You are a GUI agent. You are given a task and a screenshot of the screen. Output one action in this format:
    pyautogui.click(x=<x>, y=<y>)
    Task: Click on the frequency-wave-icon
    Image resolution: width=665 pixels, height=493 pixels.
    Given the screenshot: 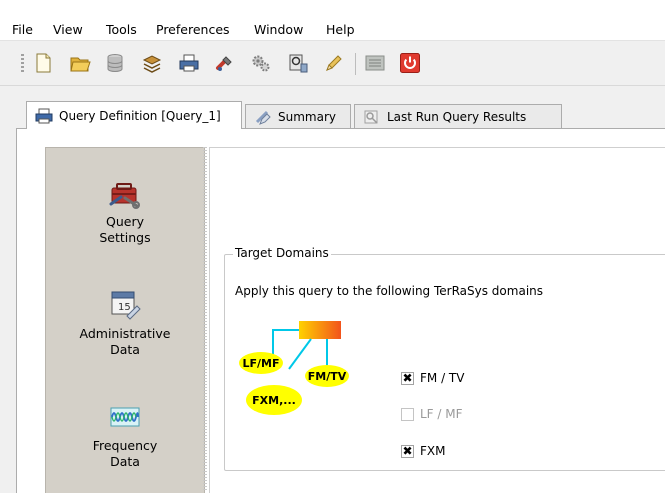 What is the action you would take?
    pyautogui.click(x=125, y=417)
    